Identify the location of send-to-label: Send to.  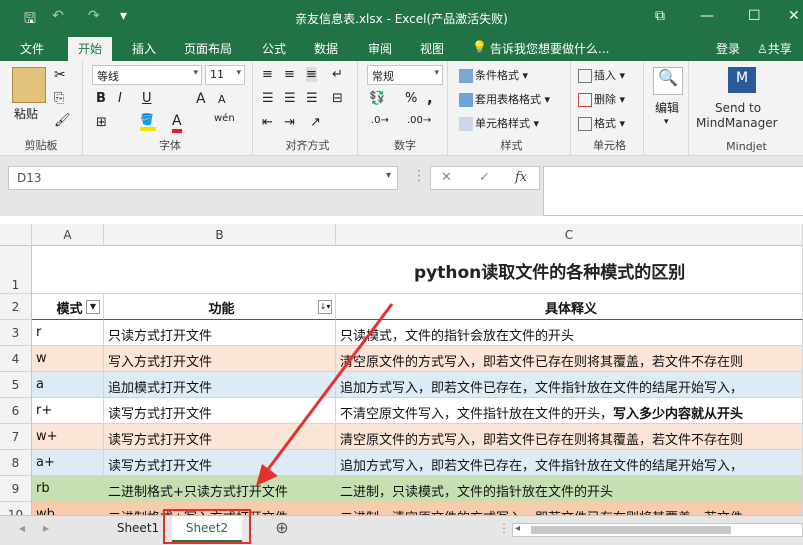
(738, 108).